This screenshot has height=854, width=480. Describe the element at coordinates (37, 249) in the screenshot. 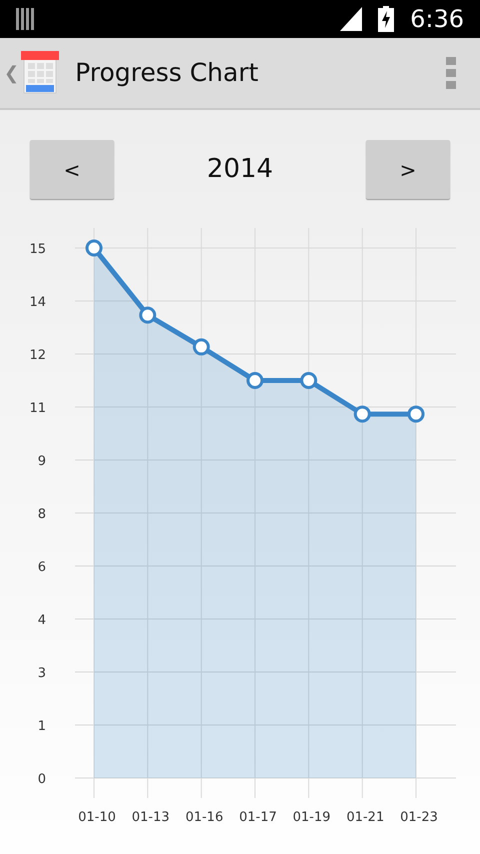

I see `y-axis-label: 15` at that location.